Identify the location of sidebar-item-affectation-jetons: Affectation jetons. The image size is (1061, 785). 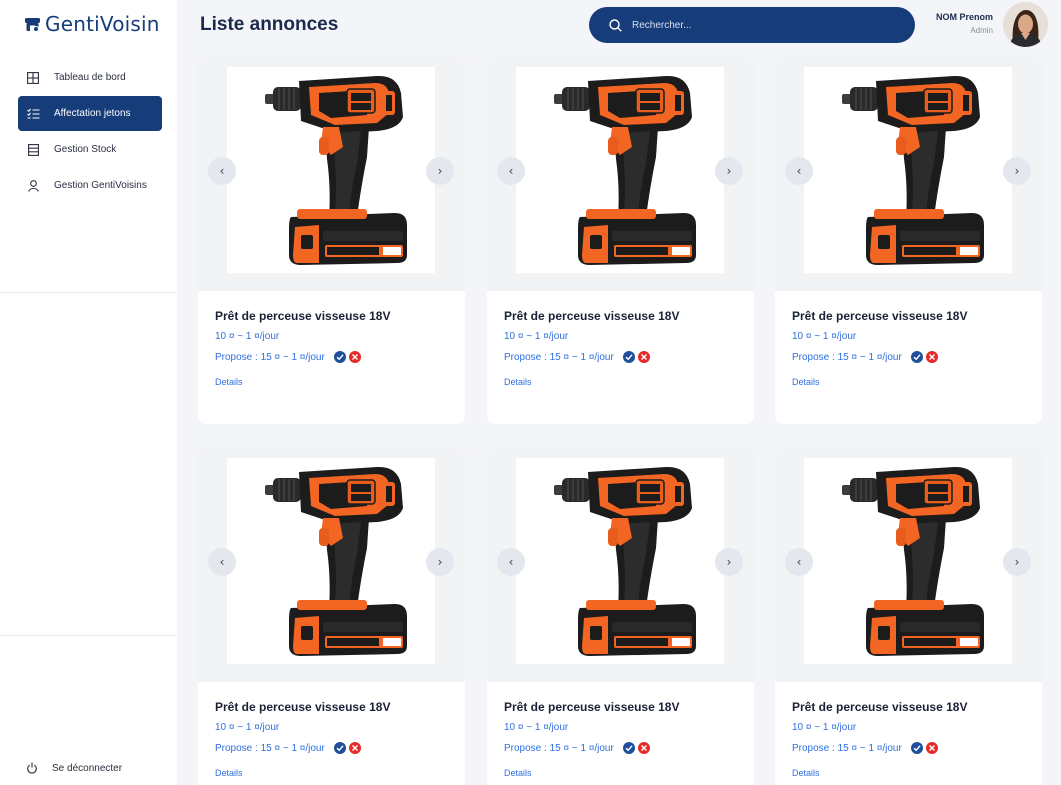
(90, 113).